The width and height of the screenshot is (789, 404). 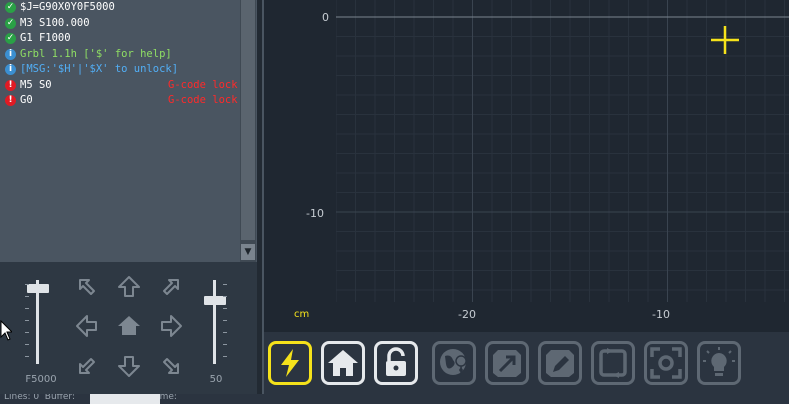 What do you see at coordinates (121, 39) in the screenshot?
I see `log-line: ✓ G1 F1000` at bounding box center [121, 39].